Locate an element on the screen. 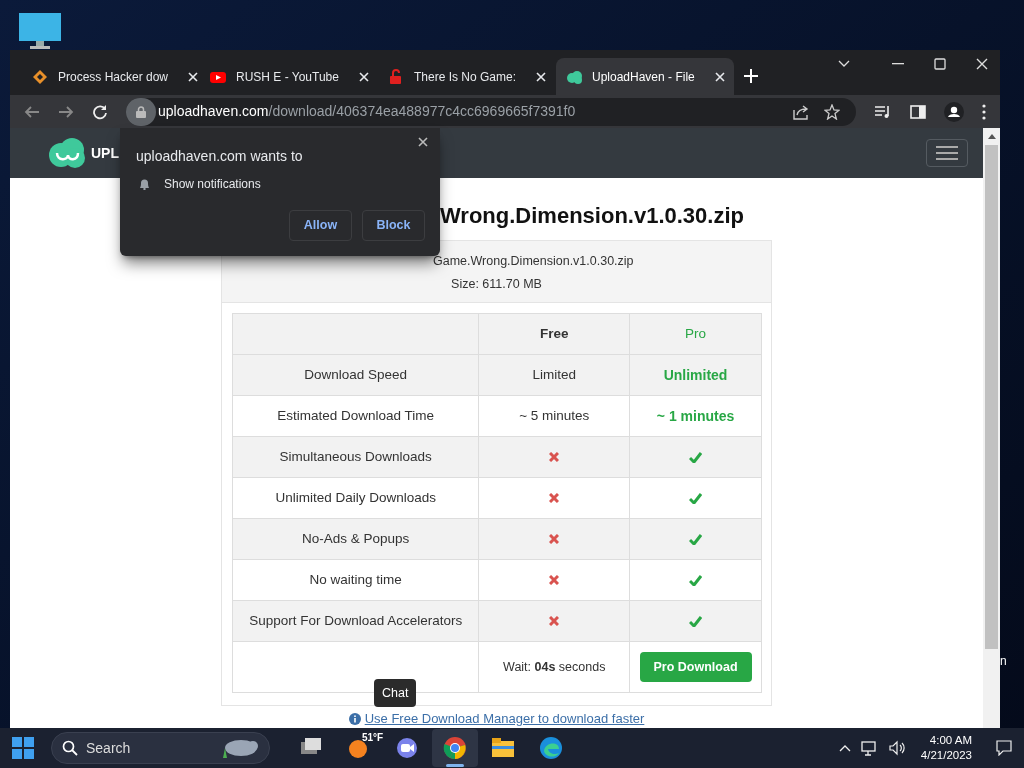  browser-tab: There Is No Game: is located at coordinates (467, 76).